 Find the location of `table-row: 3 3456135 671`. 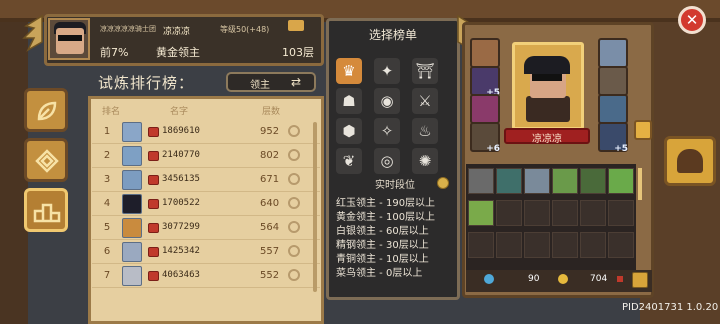

table-row: 3 3456135 671 is located at coordinates (206, 180).